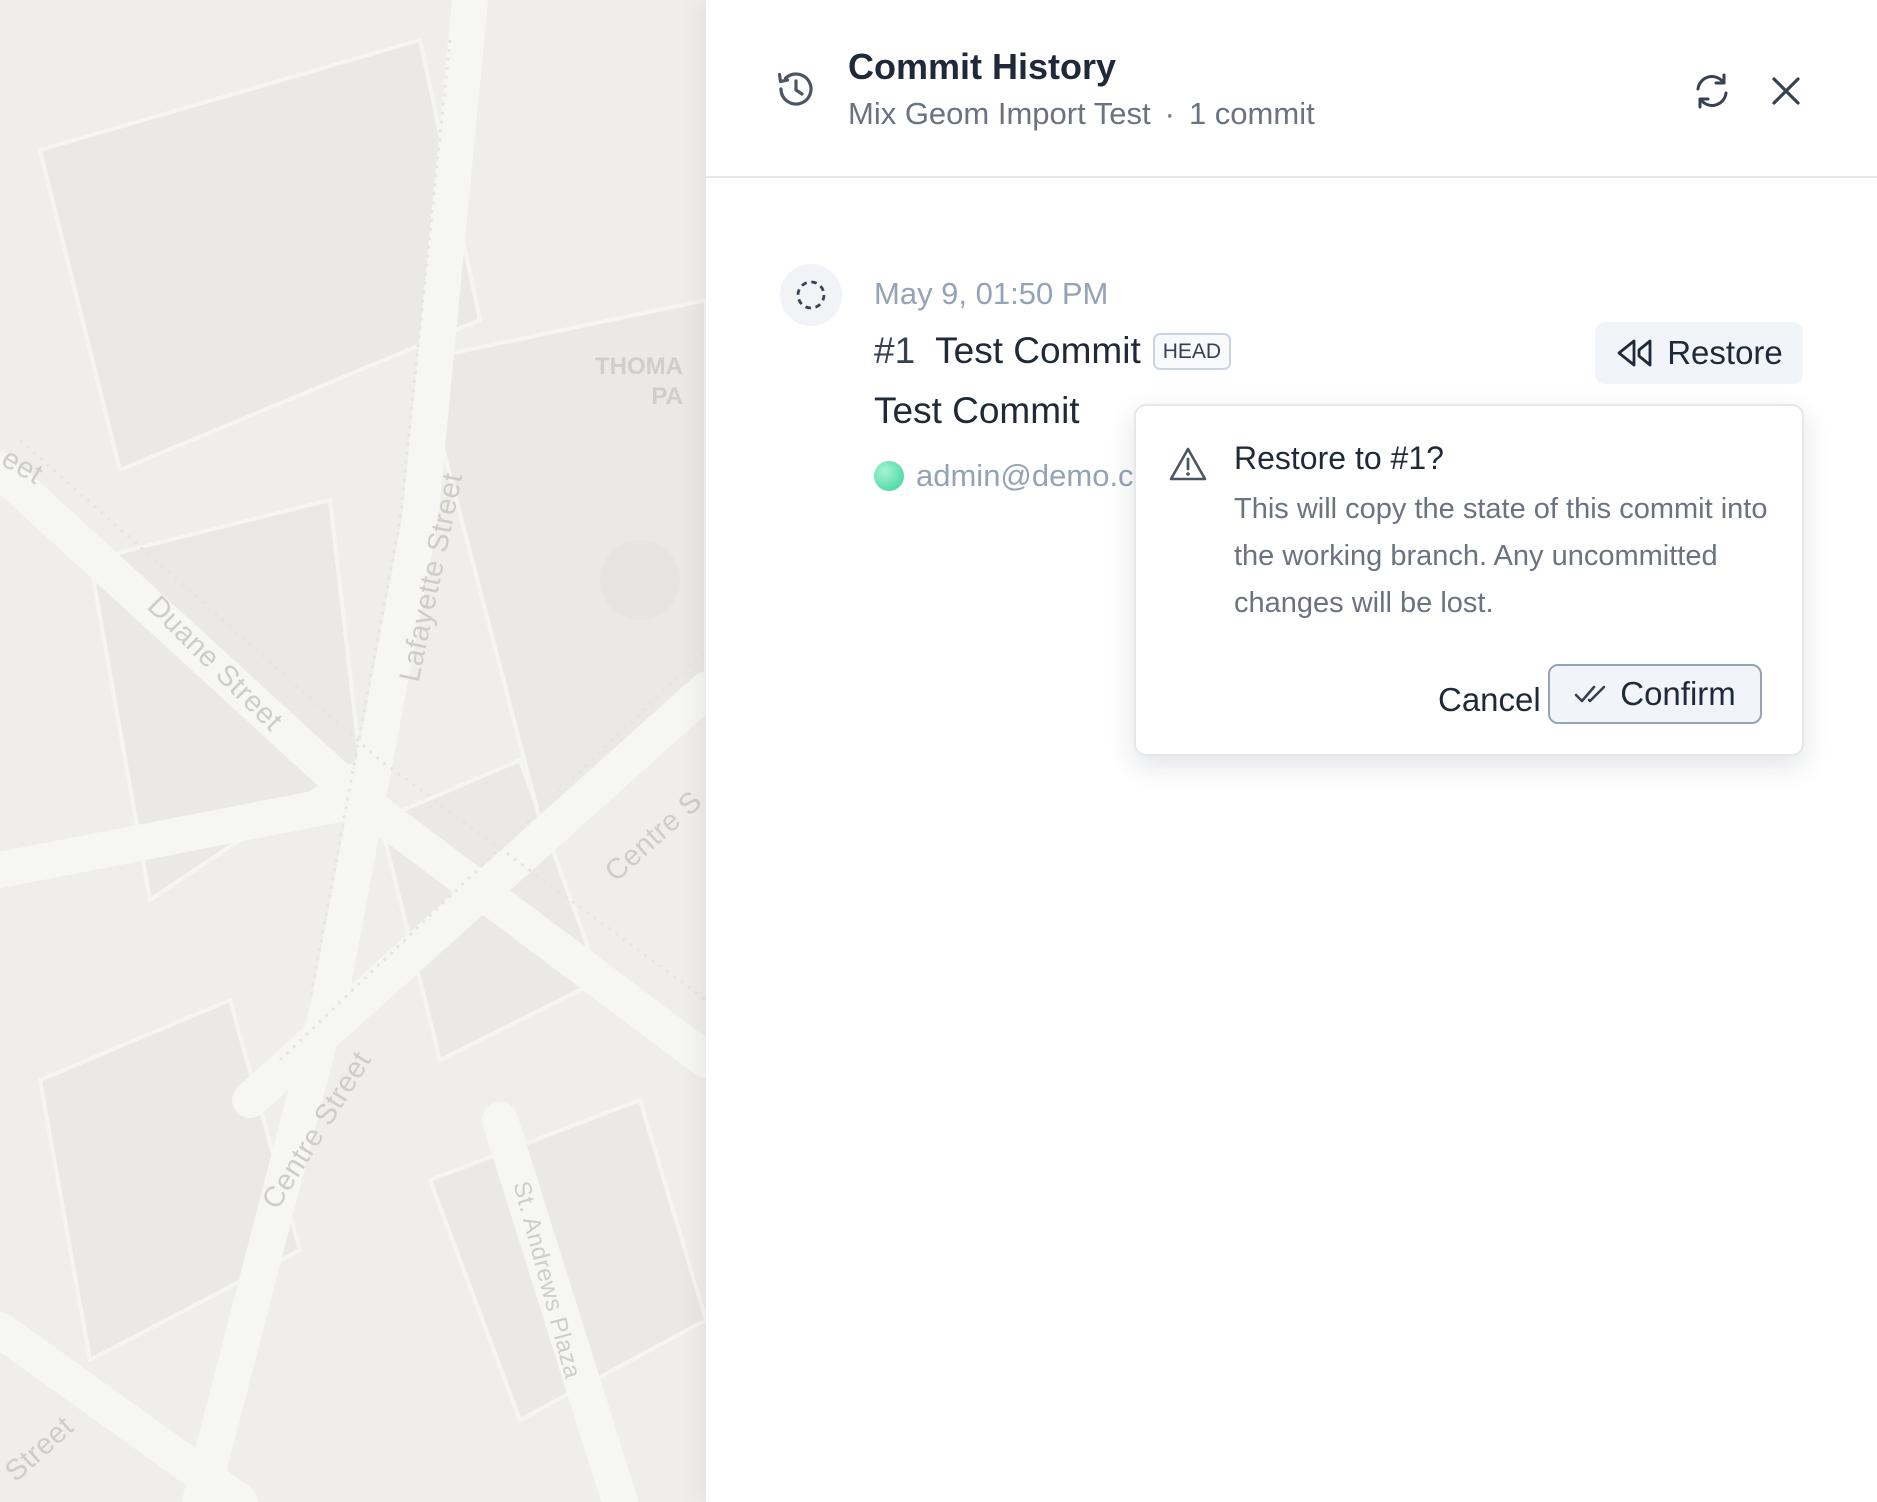  I want to click on author-row: admin@demo.co, so click(1012, 476).